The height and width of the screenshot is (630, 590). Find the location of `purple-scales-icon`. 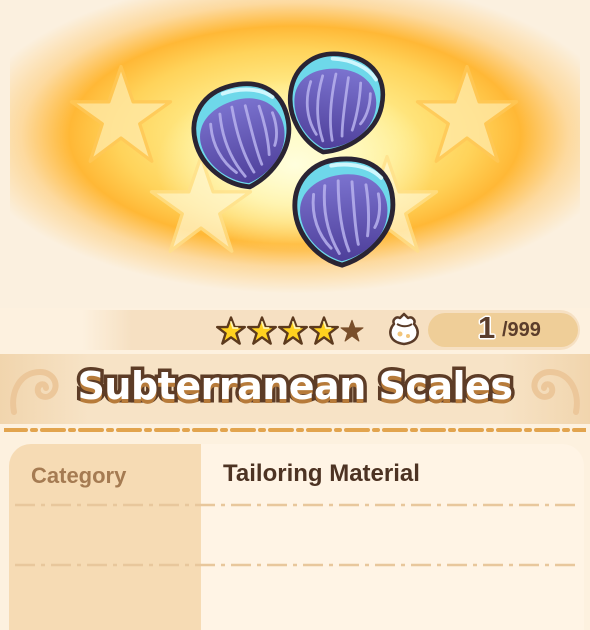

purple-scales-icon is located at coordinates (295, 163).